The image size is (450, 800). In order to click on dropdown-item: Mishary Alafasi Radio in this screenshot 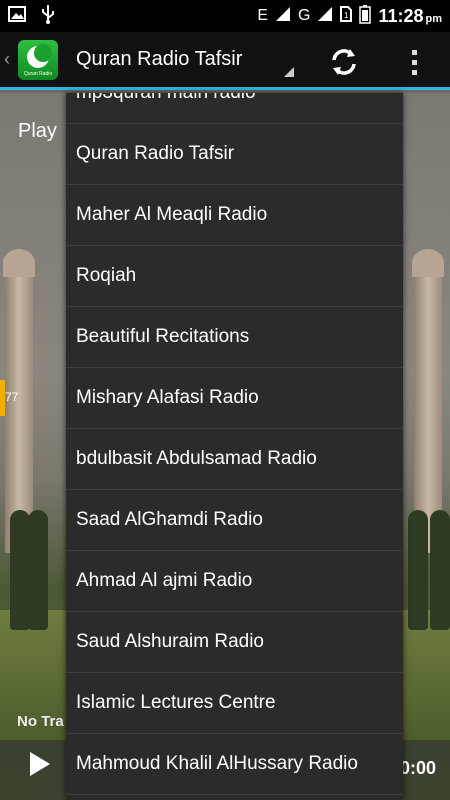, I will do `click(234, 398)`.